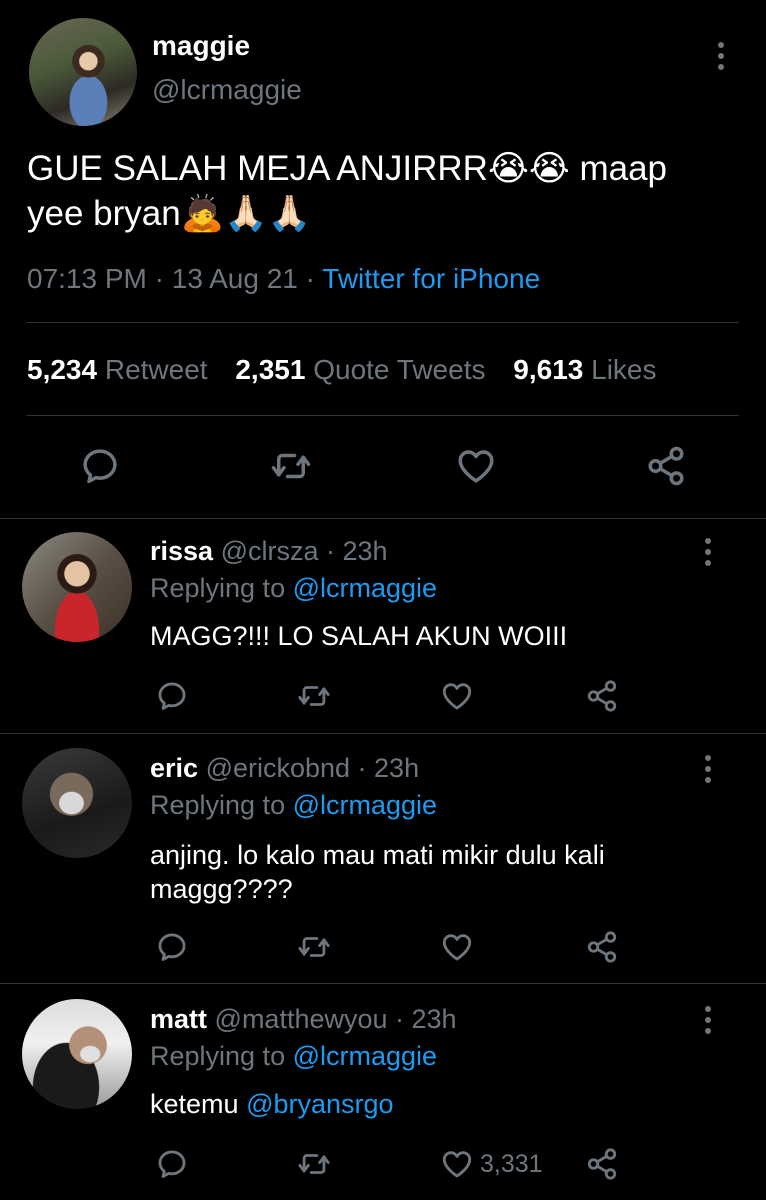 The image size is (766, 1200). Describe the element at coordinates (377, 855) in the screenshot. I see `reply-text-line1: anjing. lo kalo mau mati mikir dulu kali` at that location.